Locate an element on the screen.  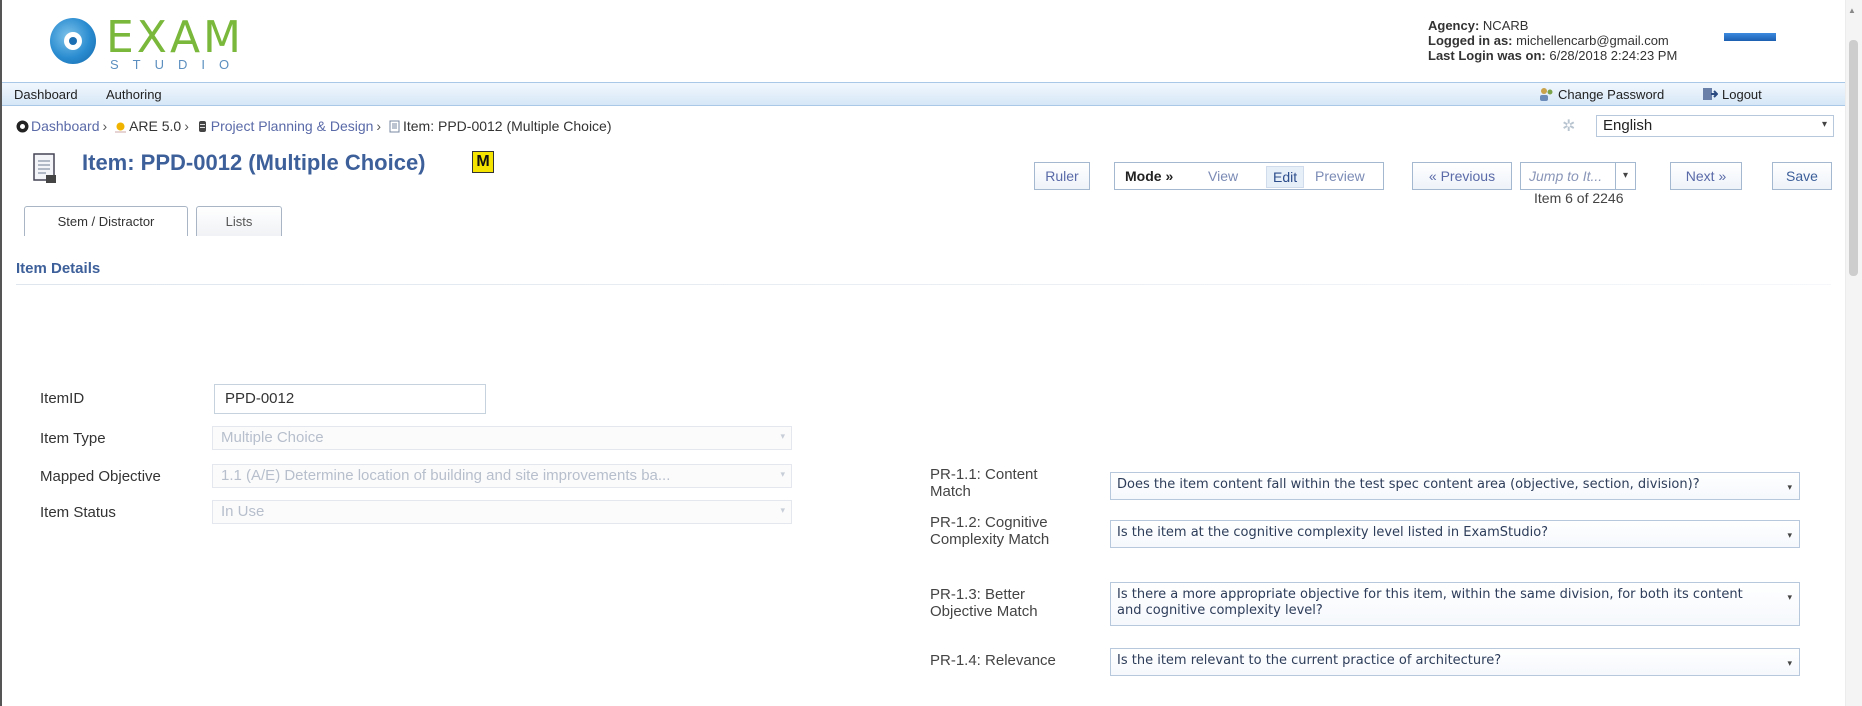
change-password-label: Change Password is located at coordinates (1611, 94).